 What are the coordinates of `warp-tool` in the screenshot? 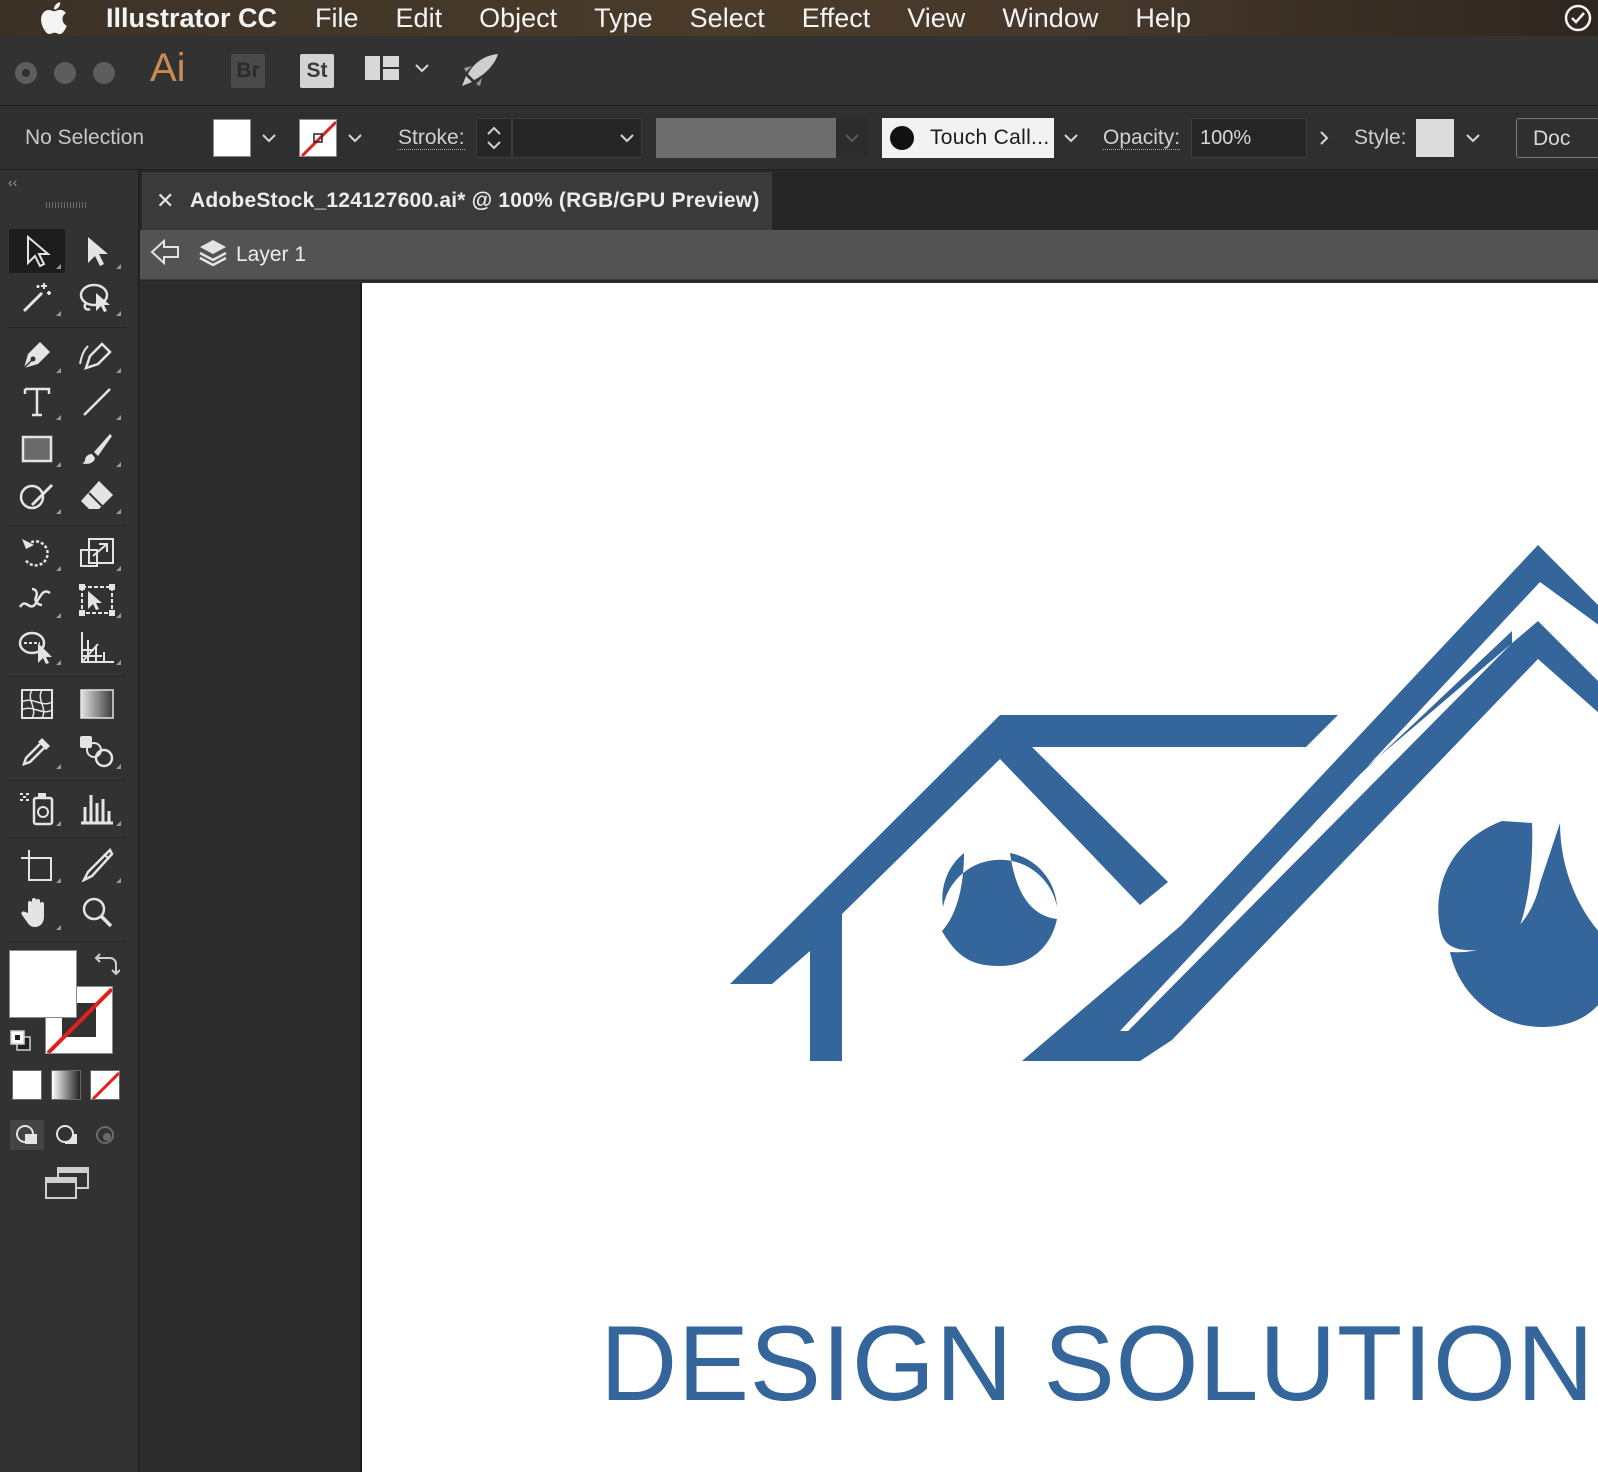 It's located at (37, 600).